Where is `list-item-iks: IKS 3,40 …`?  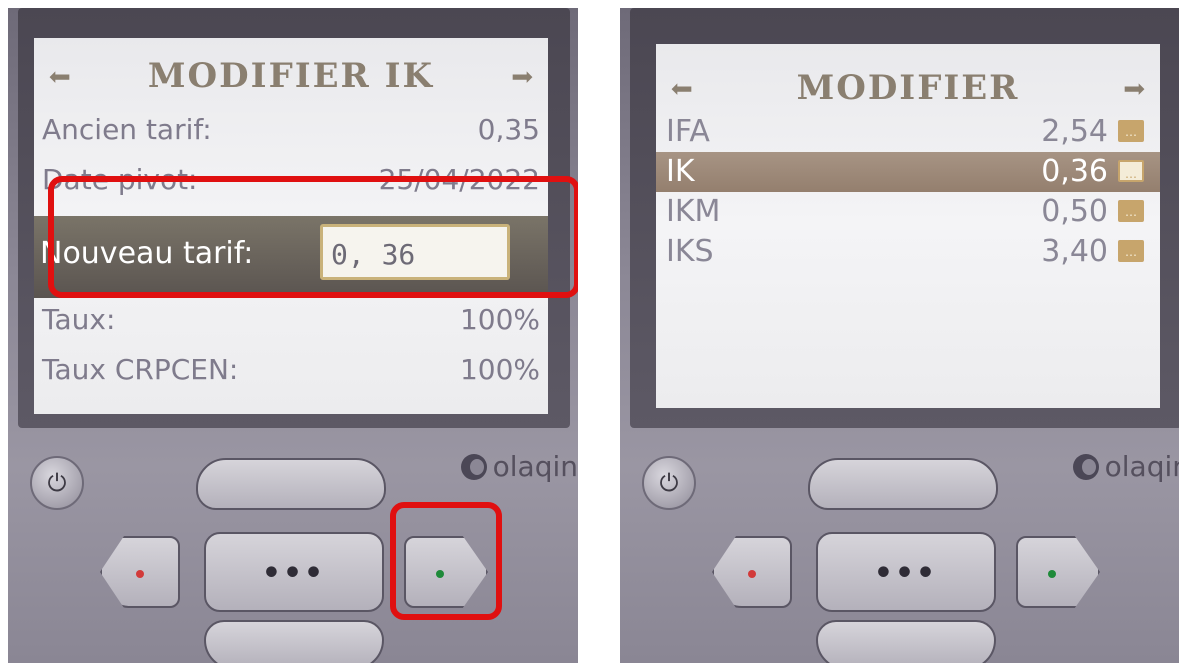
list-item-iks: IKS 3,40 … is located at coordinates (908, 252).